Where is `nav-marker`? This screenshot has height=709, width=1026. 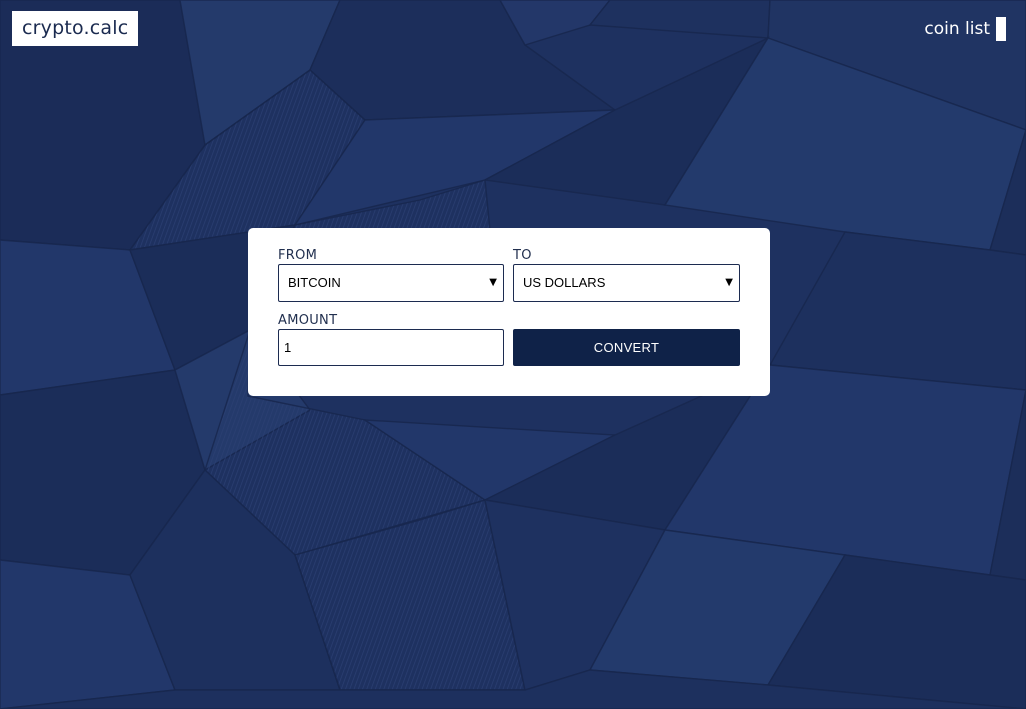 nav-marker is located at coordinates (1001, 29).